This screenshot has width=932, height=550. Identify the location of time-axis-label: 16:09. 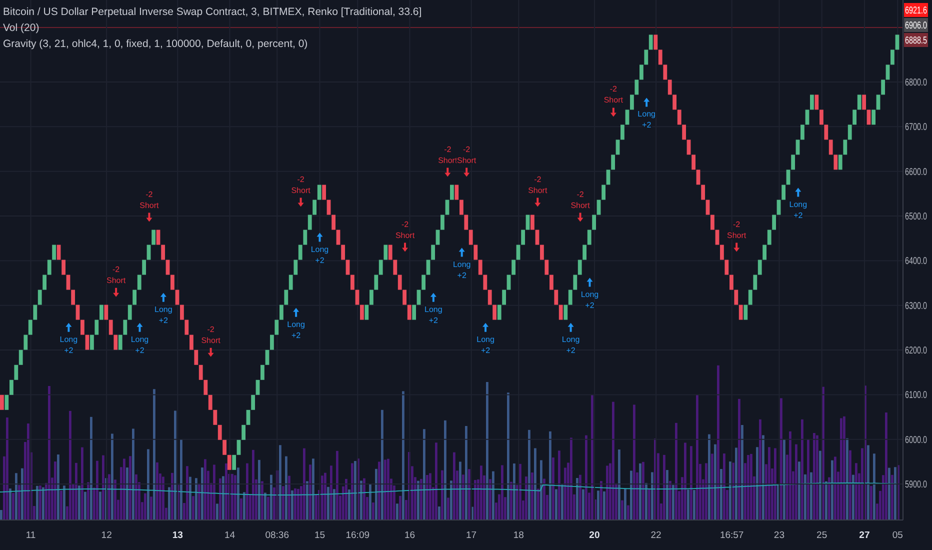
(358, 535).